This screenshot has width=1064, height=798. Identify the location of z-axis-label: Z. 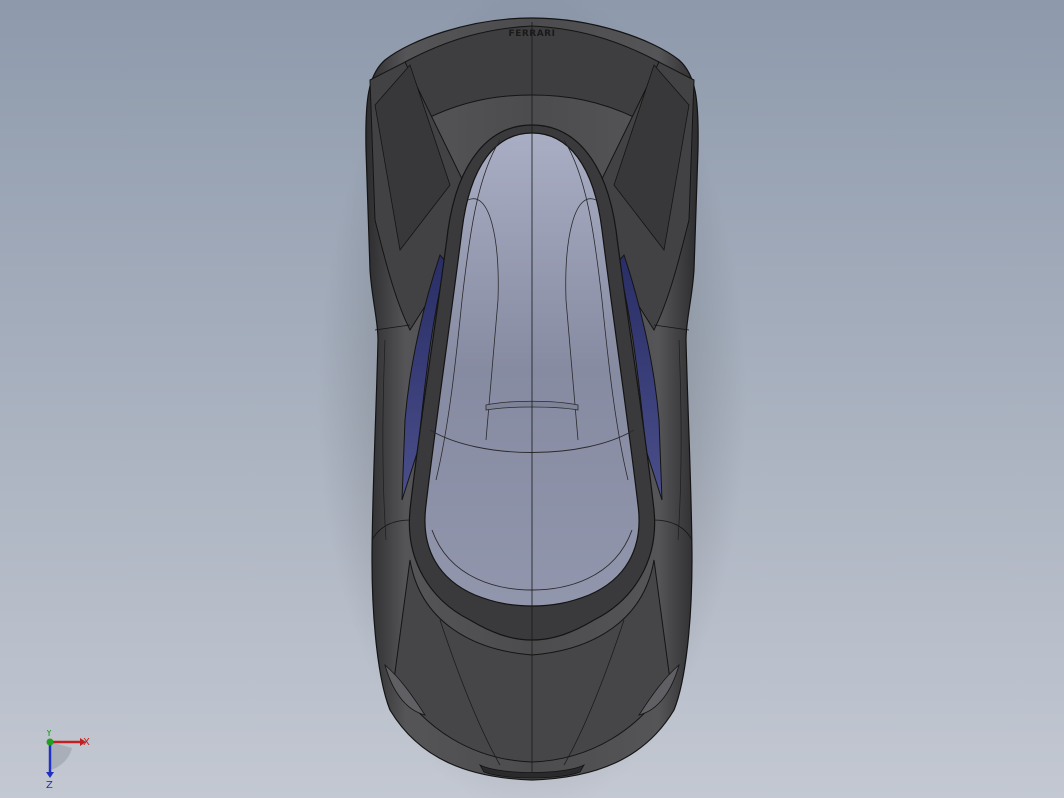
(49, 785).